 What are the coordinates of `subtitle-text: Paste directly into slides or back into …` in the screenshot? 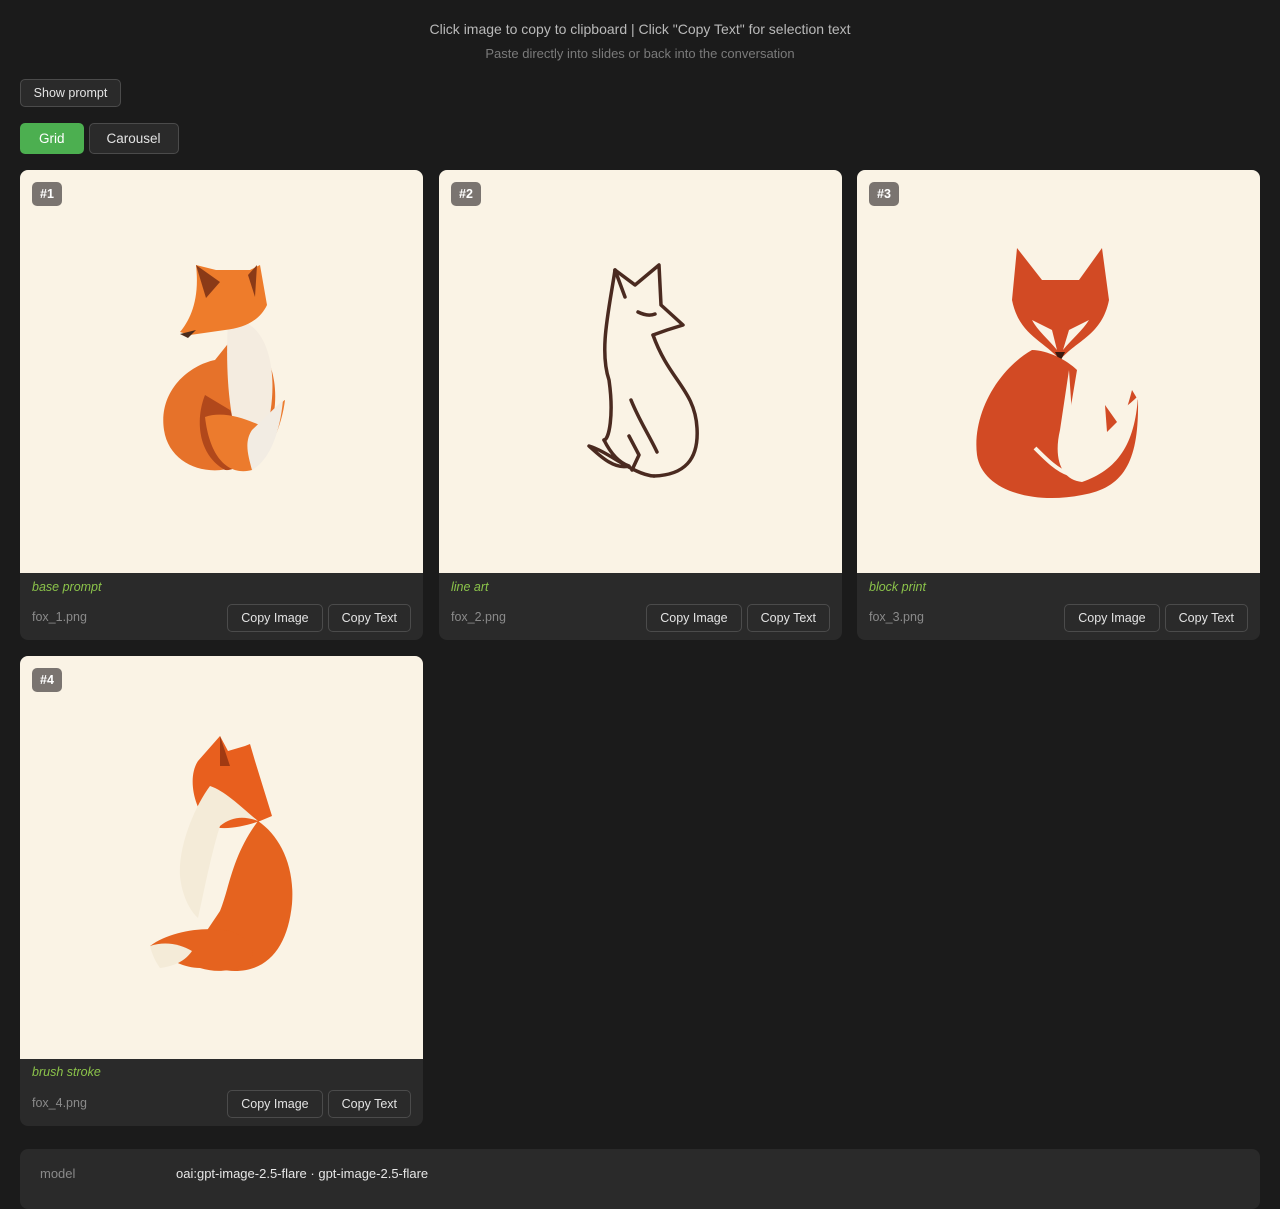 It's located at (640, 53).